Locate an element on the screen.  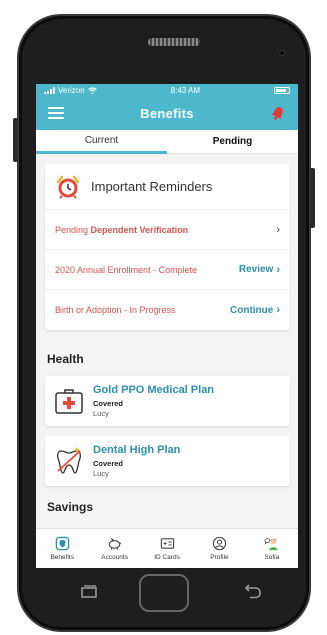
nav-profile: Profile is located at coordinates (219, 548).